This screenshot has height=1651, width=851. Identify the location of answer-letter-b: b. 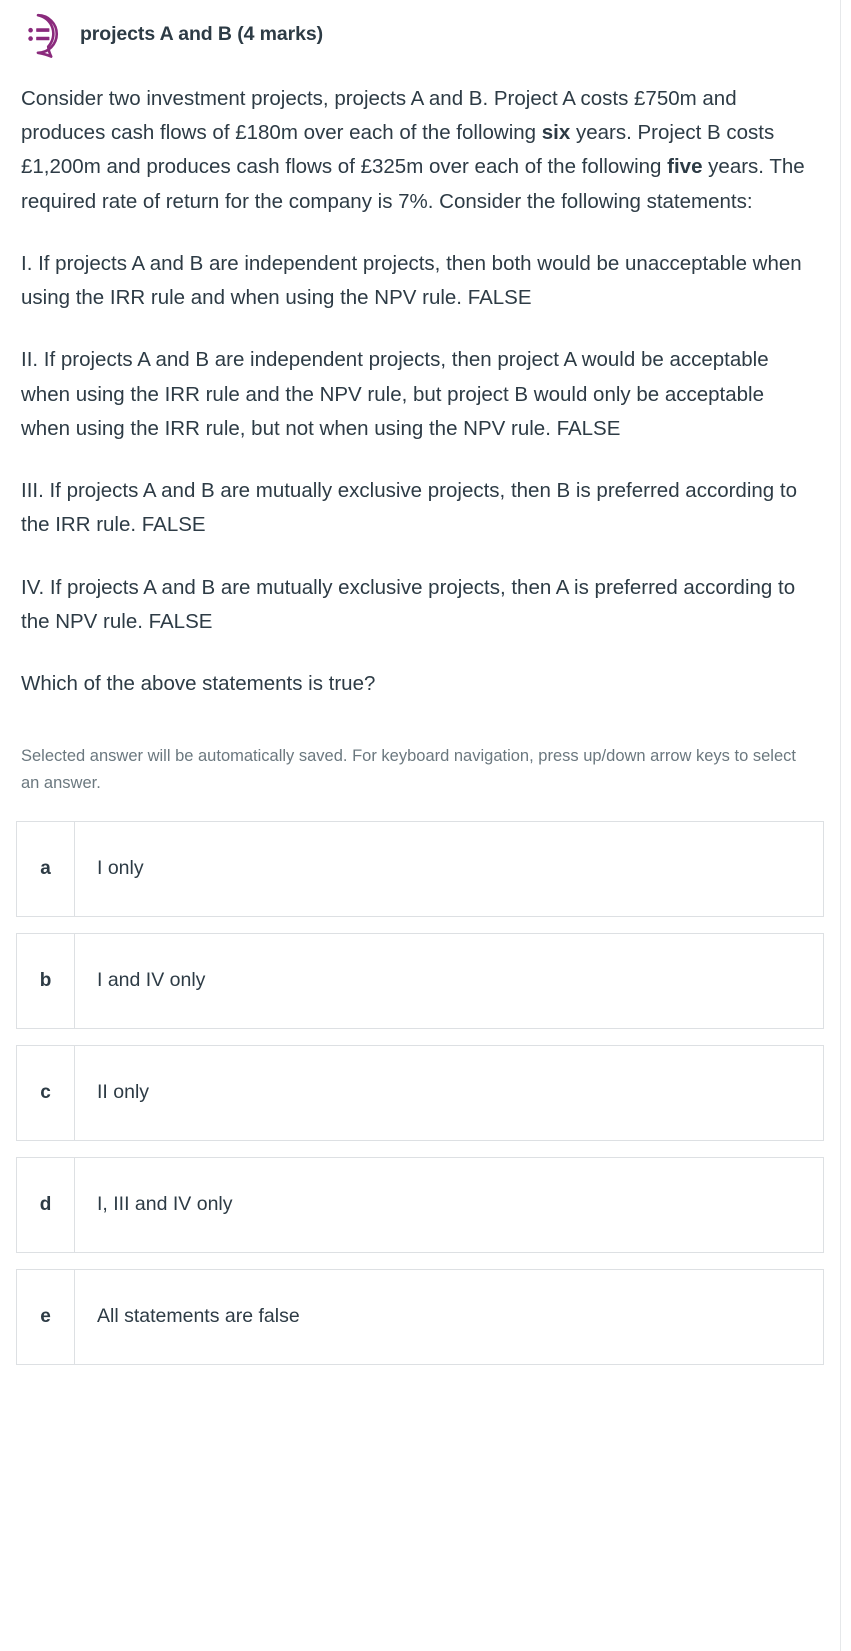
(46, 980).